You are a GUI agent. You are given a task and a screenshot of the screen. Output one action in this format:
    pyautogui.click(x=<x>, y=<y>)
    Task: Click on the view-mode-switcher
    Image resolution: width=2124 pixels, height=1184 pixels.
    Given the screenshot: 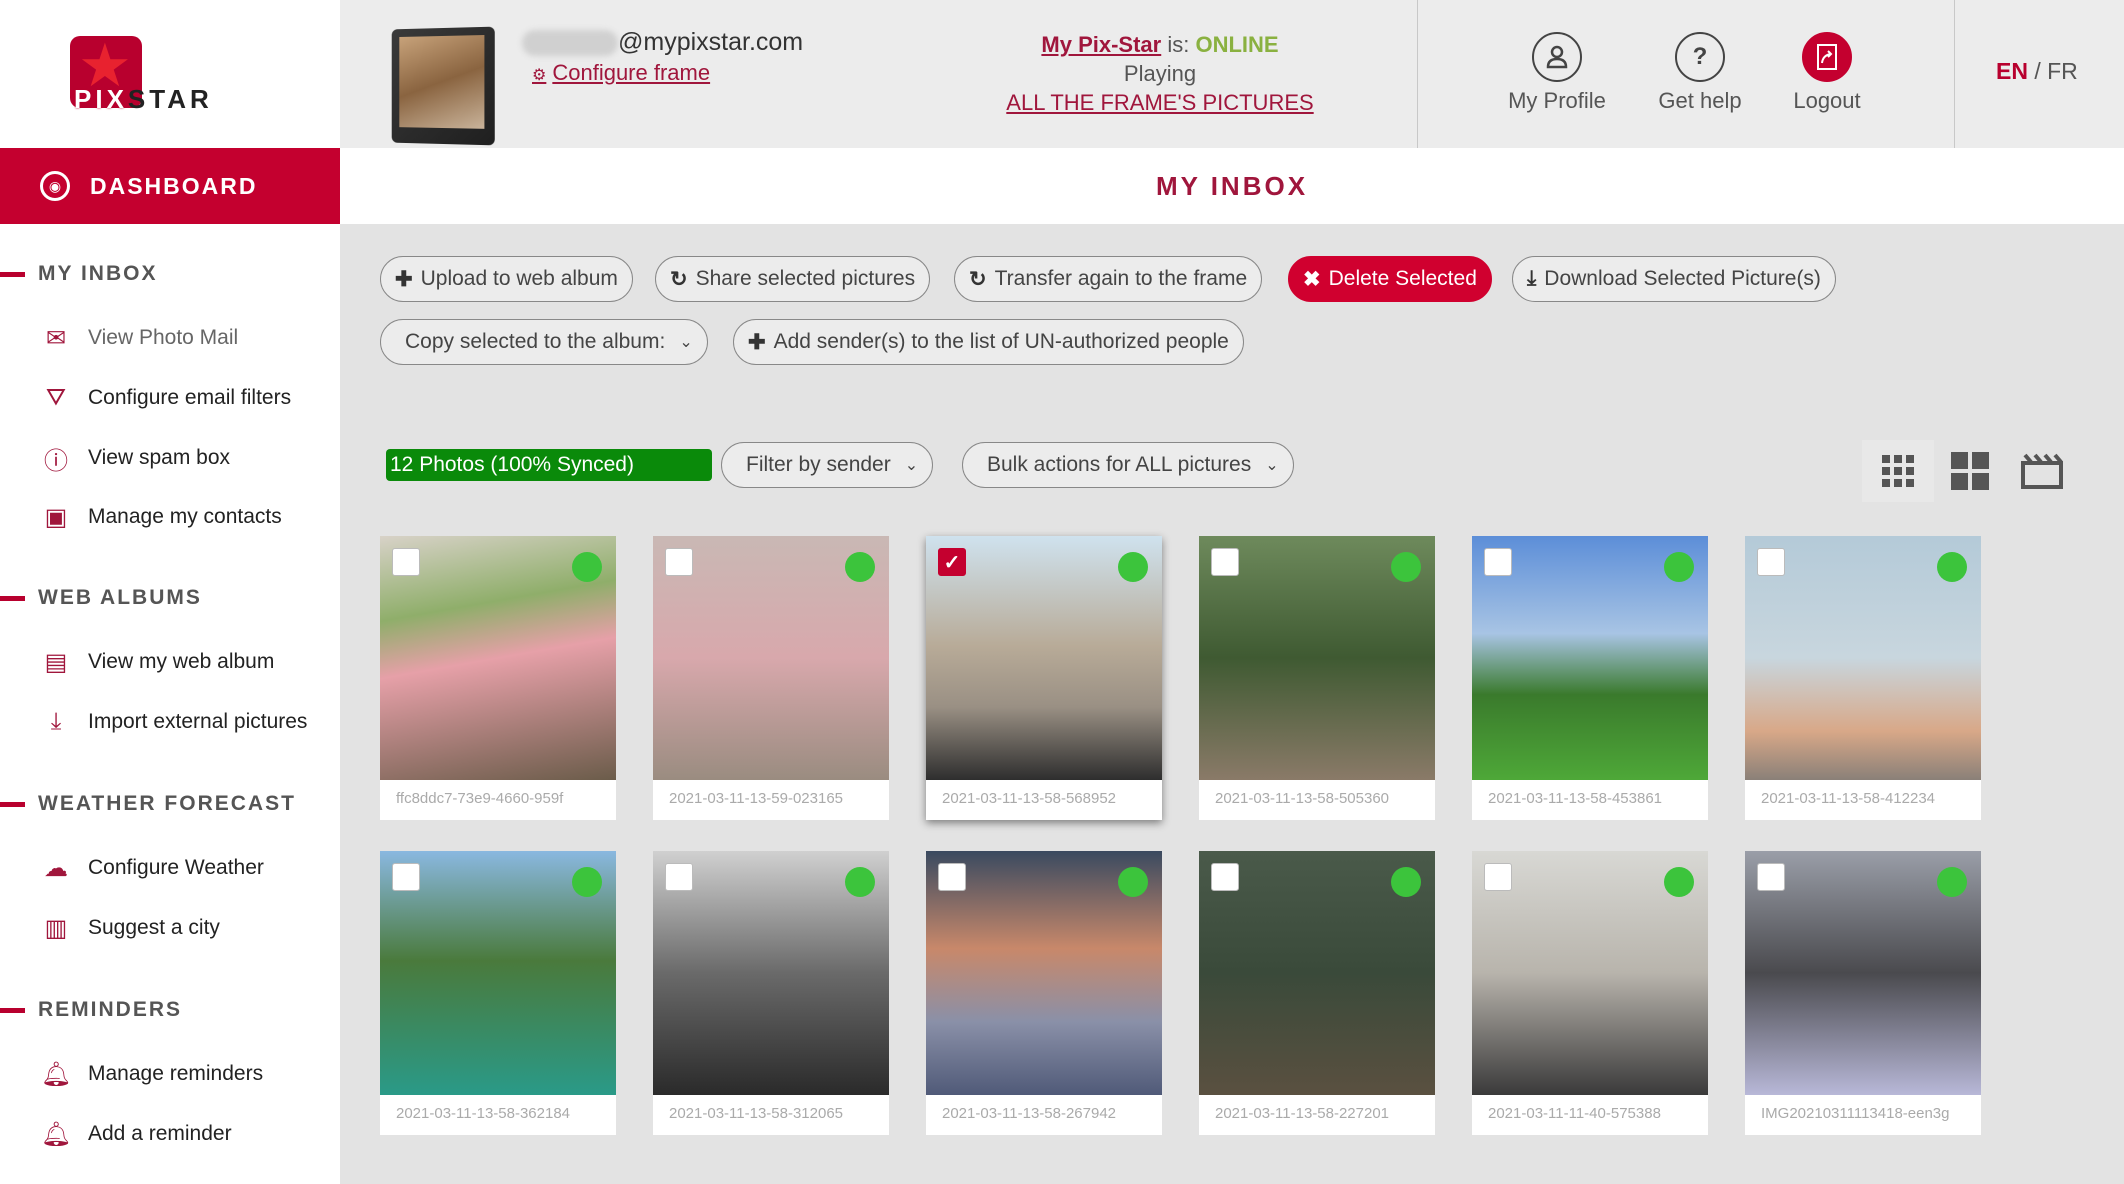 What is the action you would take?
    pyautogui.click(x=1970, y=471)
    